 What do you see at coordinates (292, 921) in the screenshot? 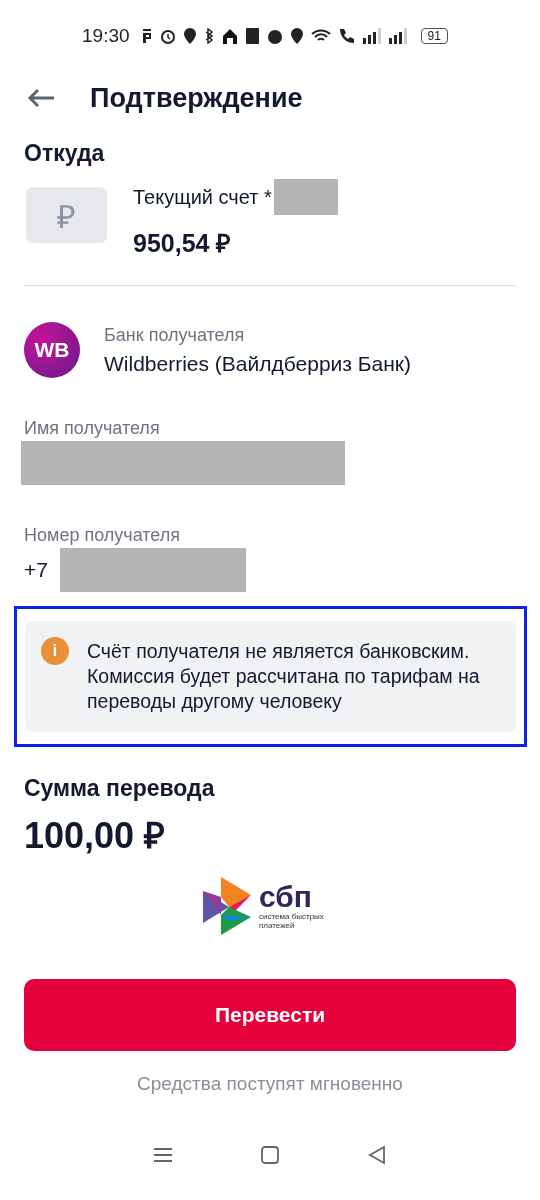
I see `sbp-tagline: система быстрых платежей` at bounding box center [292, 921].